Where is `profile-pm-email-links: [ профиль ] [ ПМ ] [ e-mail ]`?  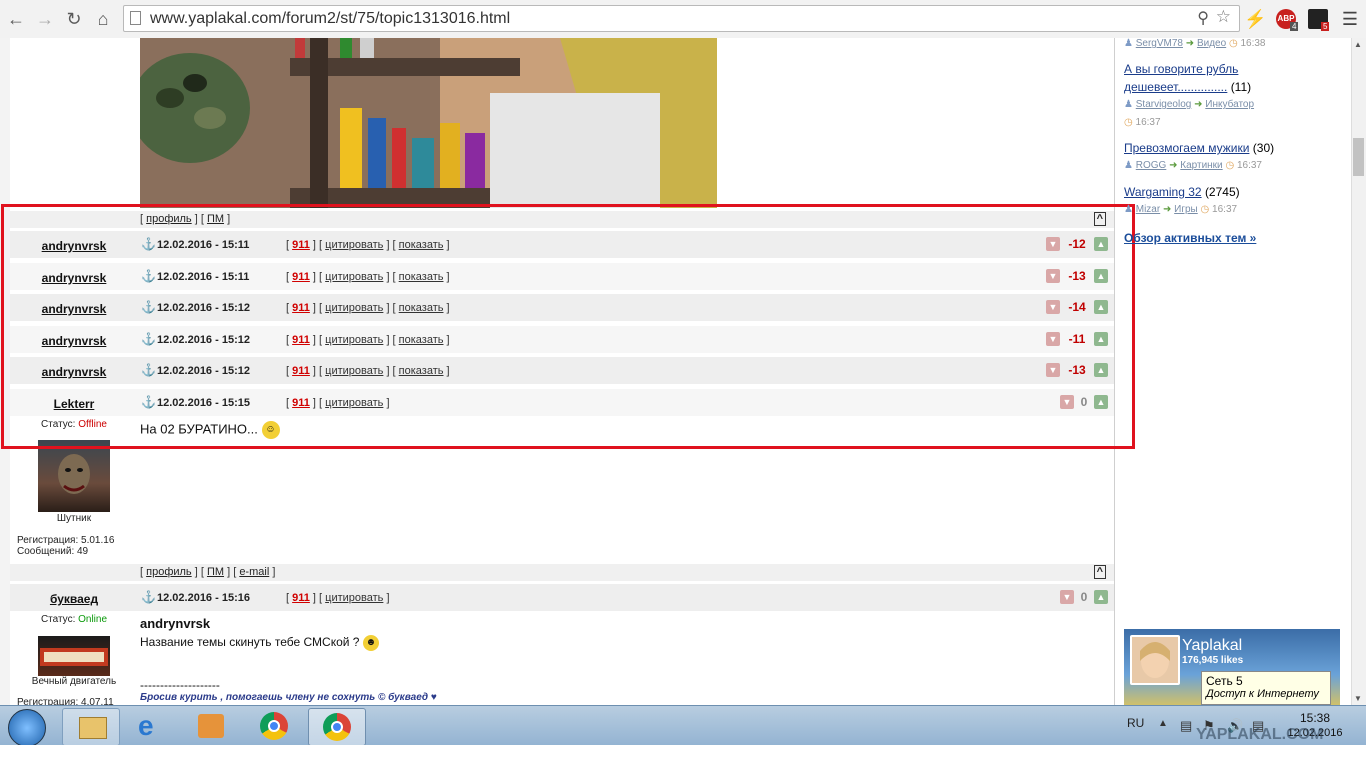 profile-pm-email-links: [ профиль ] [ ПМ ] [ e-mail ] is located at coordinates (208, 572).